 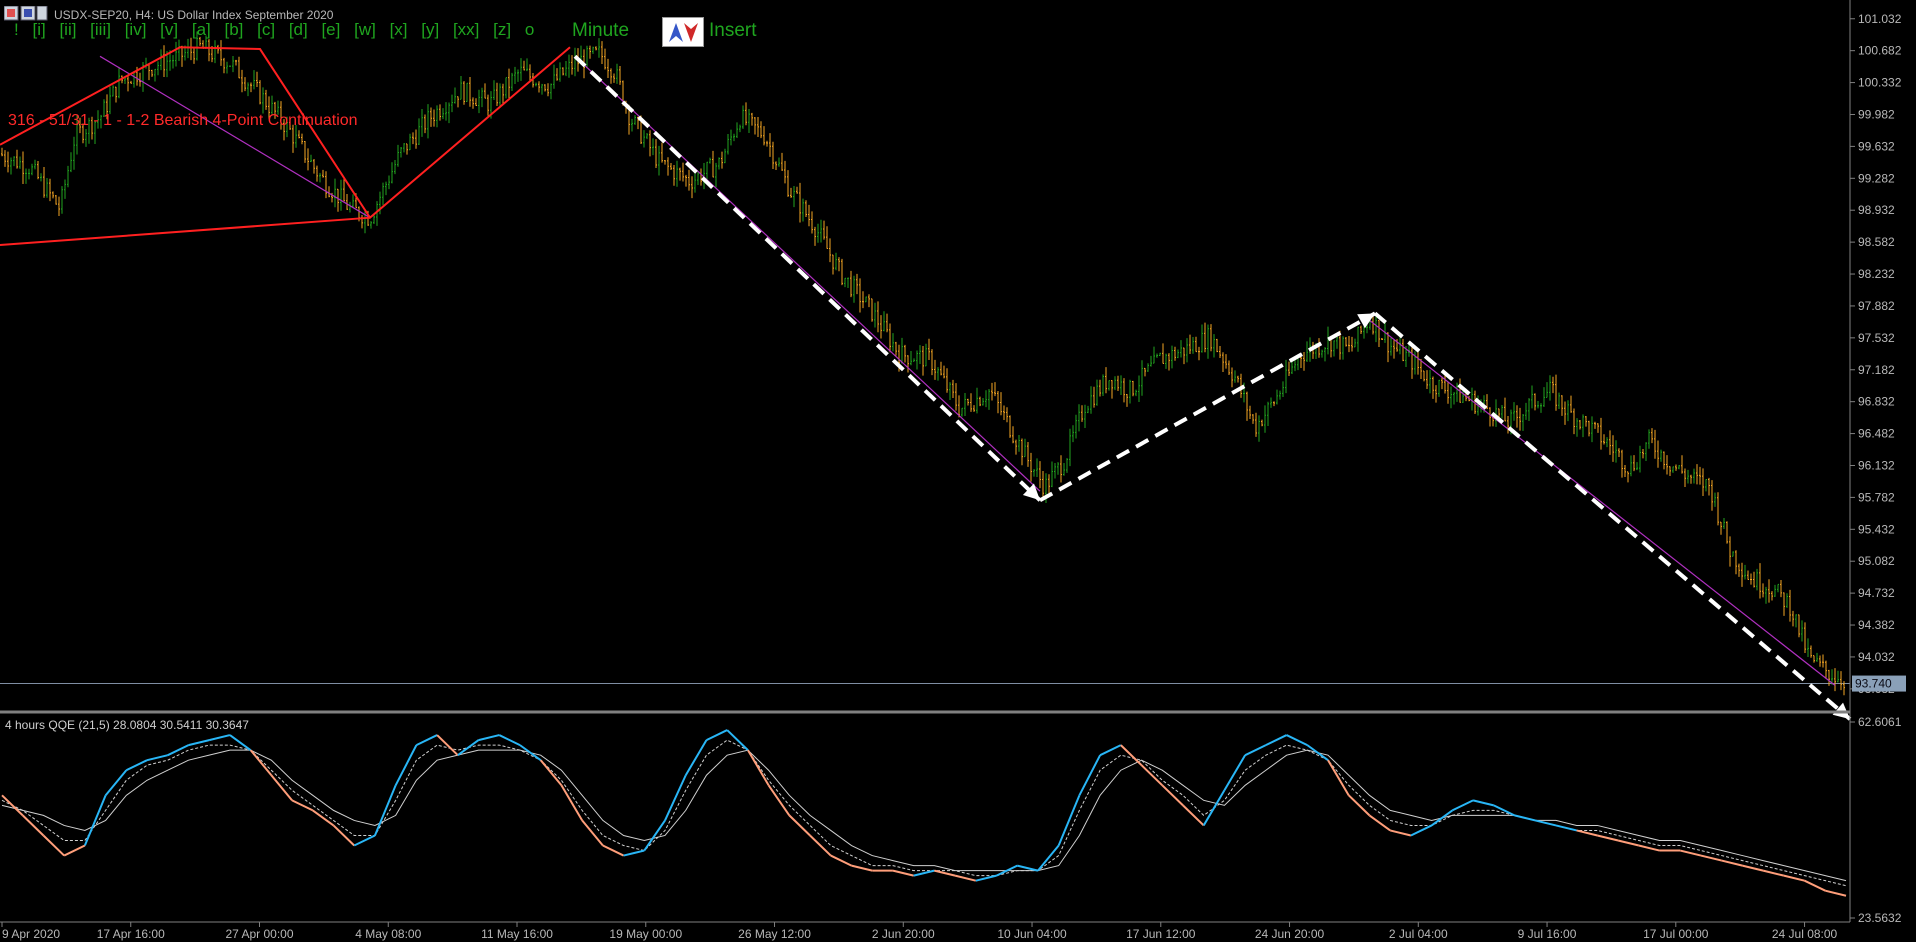 I want to click on wave-label-v: [v], so click(x=169, y=29).